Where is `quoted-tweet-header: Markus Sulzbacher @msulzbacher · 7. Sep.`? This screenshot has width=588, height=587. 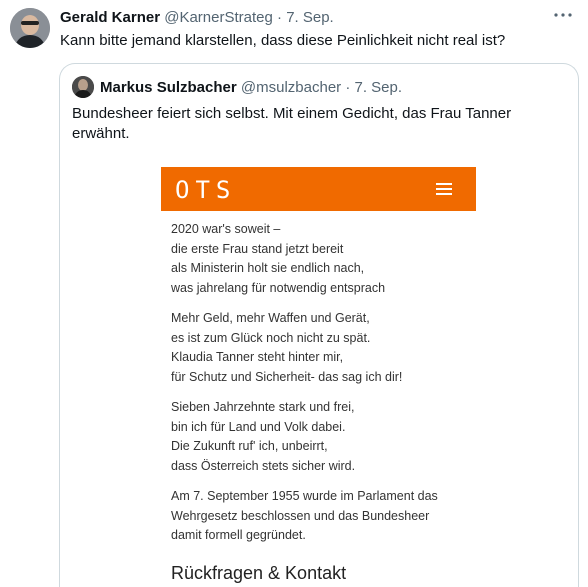
quoted-tweet-header: Markus Sulzbacher @msulzbacher · 7. Sep. is located at coordinates (251, 87).